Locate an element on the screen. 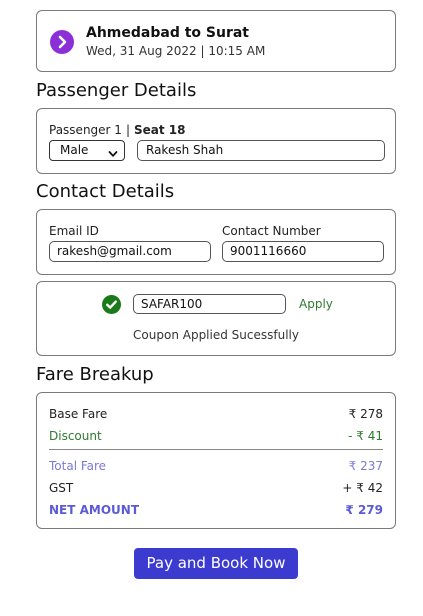 This screenshot has width=423, height=616. fare-label: GST is located at coordinates (61, 488).